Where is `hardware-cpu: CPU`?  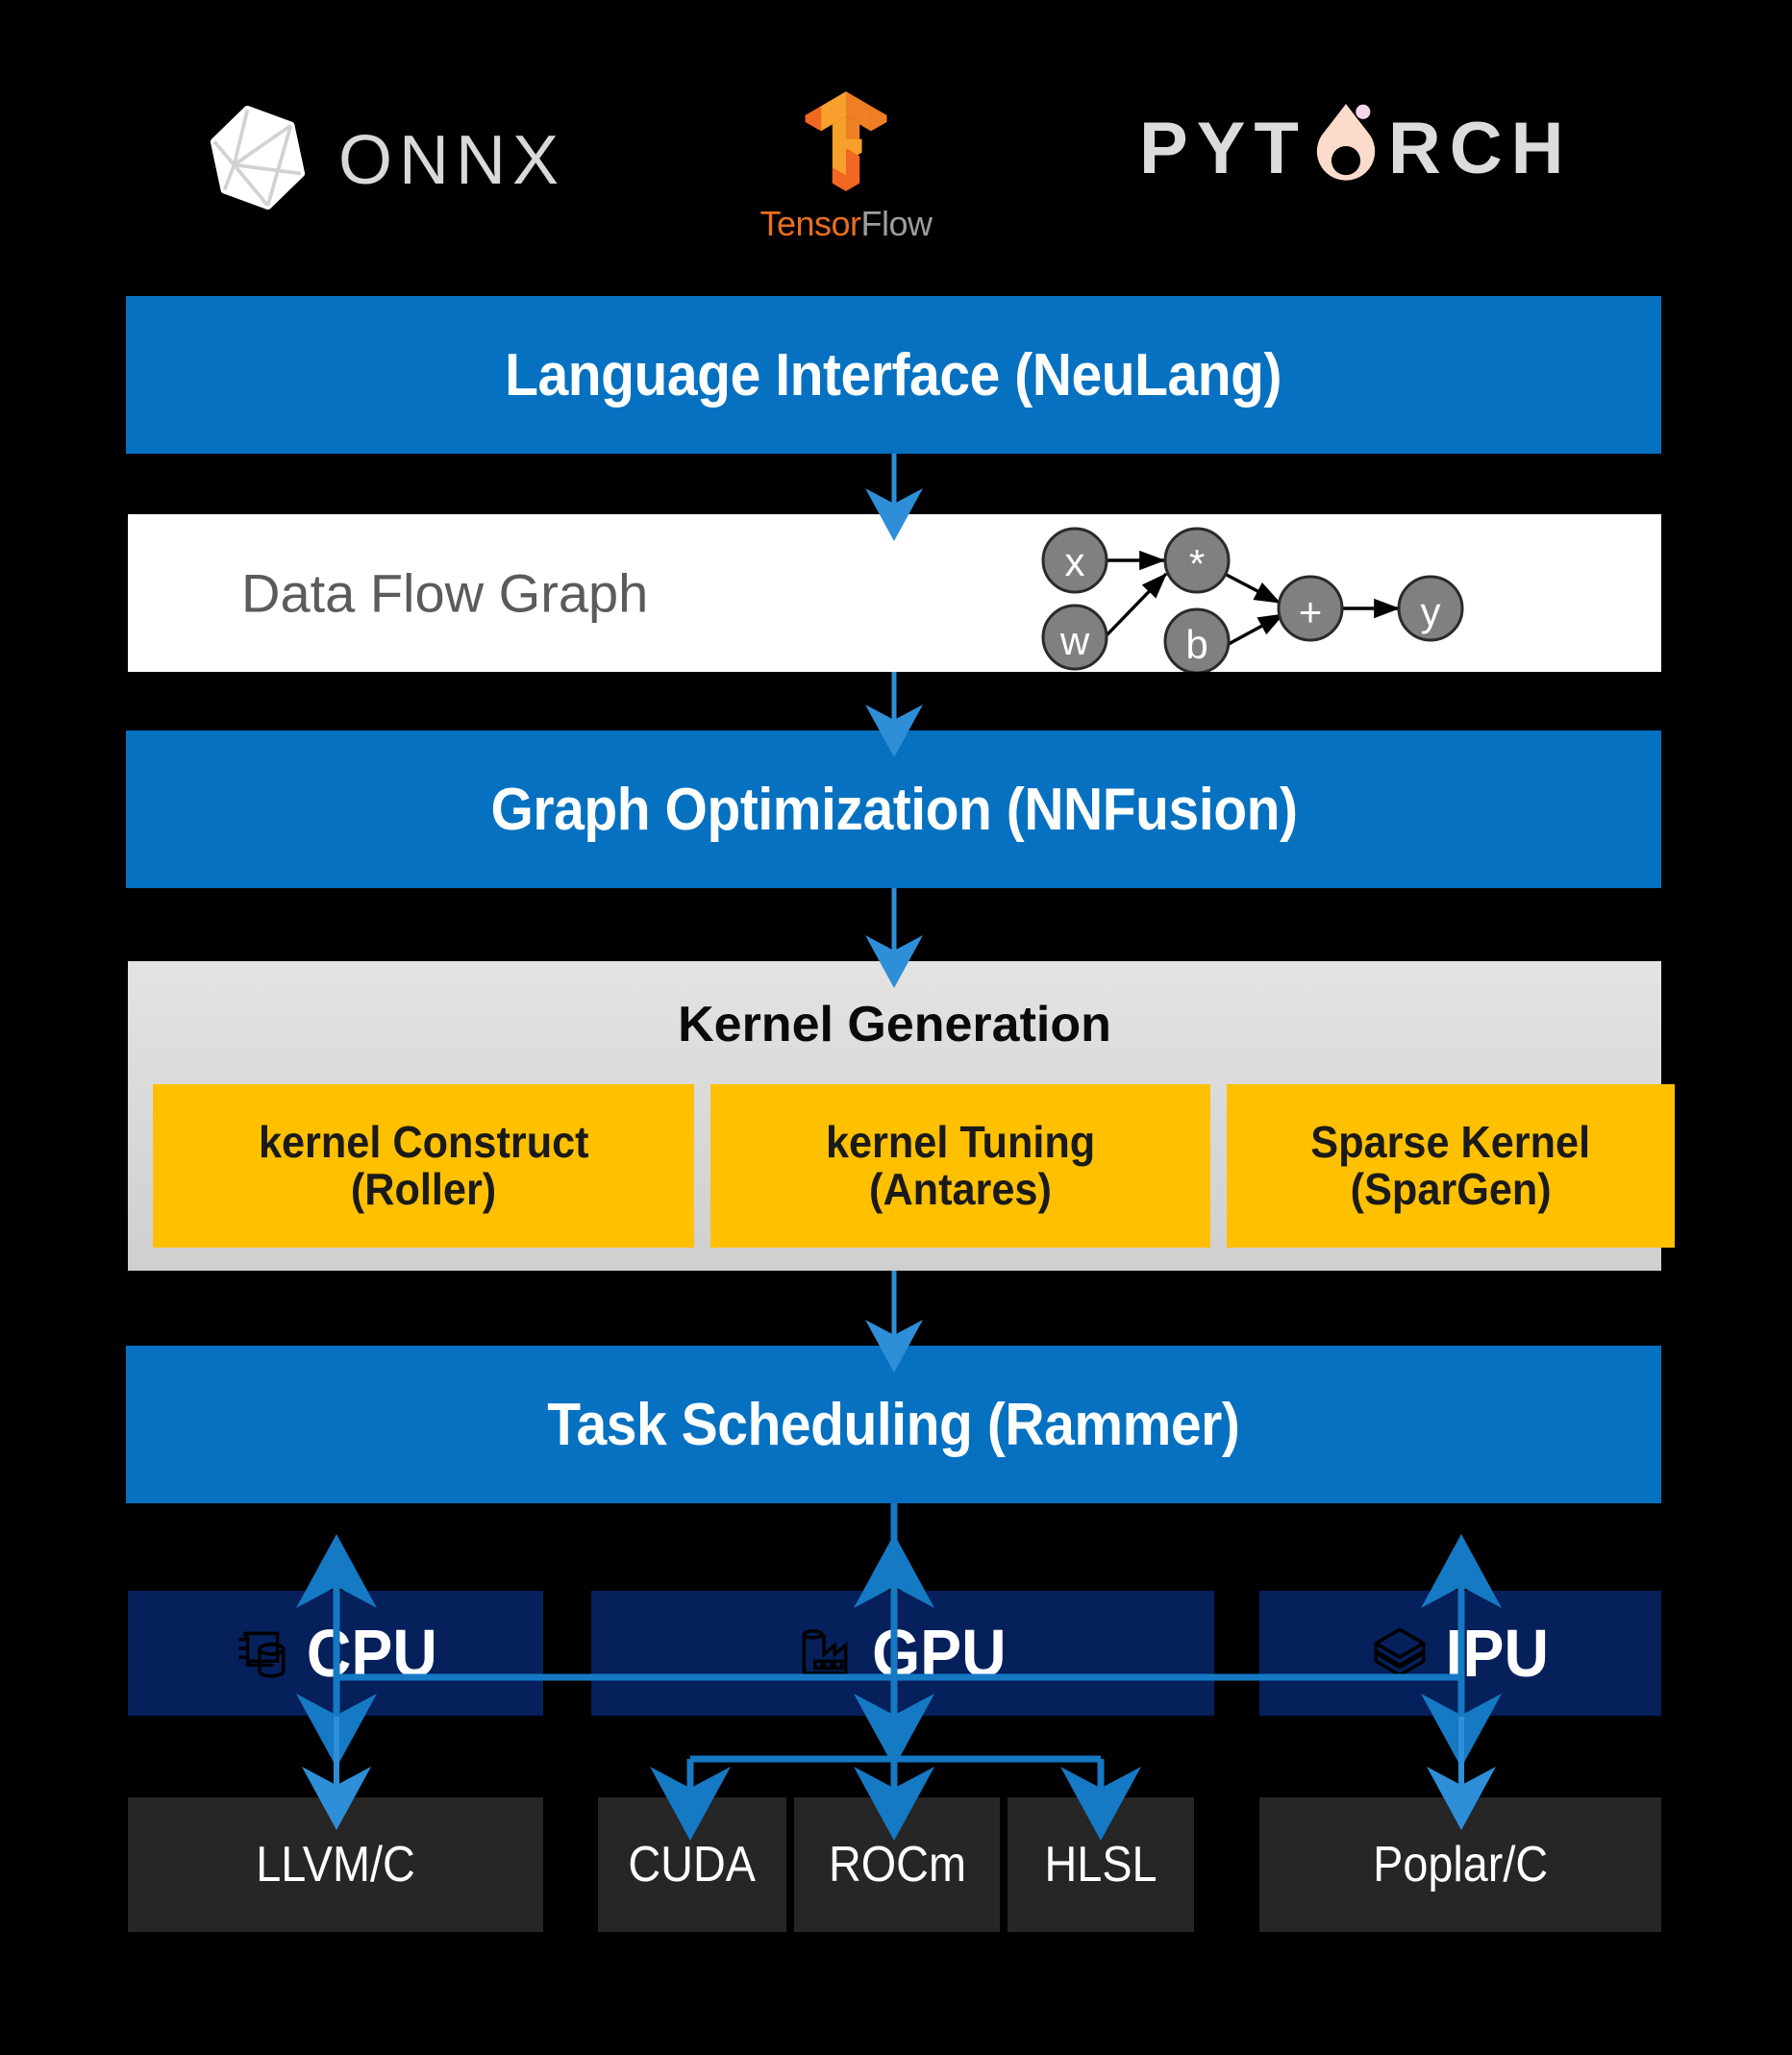
hardware-cpu: CPU is located at coordinates (335, 1654).